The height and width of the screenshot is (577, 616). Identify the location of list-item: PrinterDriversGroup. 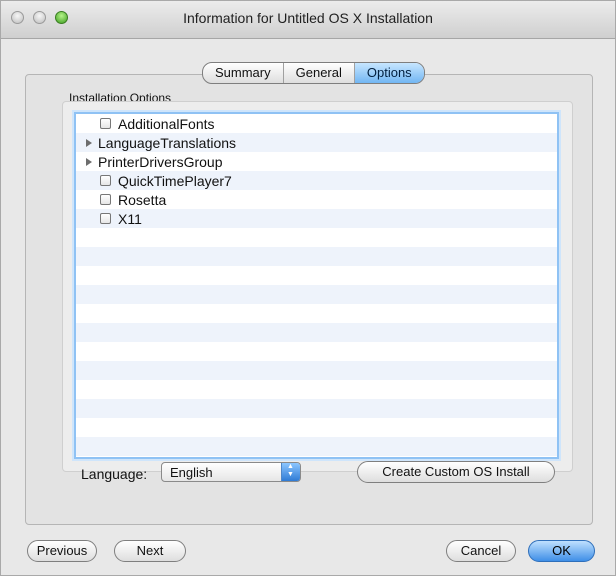
(316, 161).